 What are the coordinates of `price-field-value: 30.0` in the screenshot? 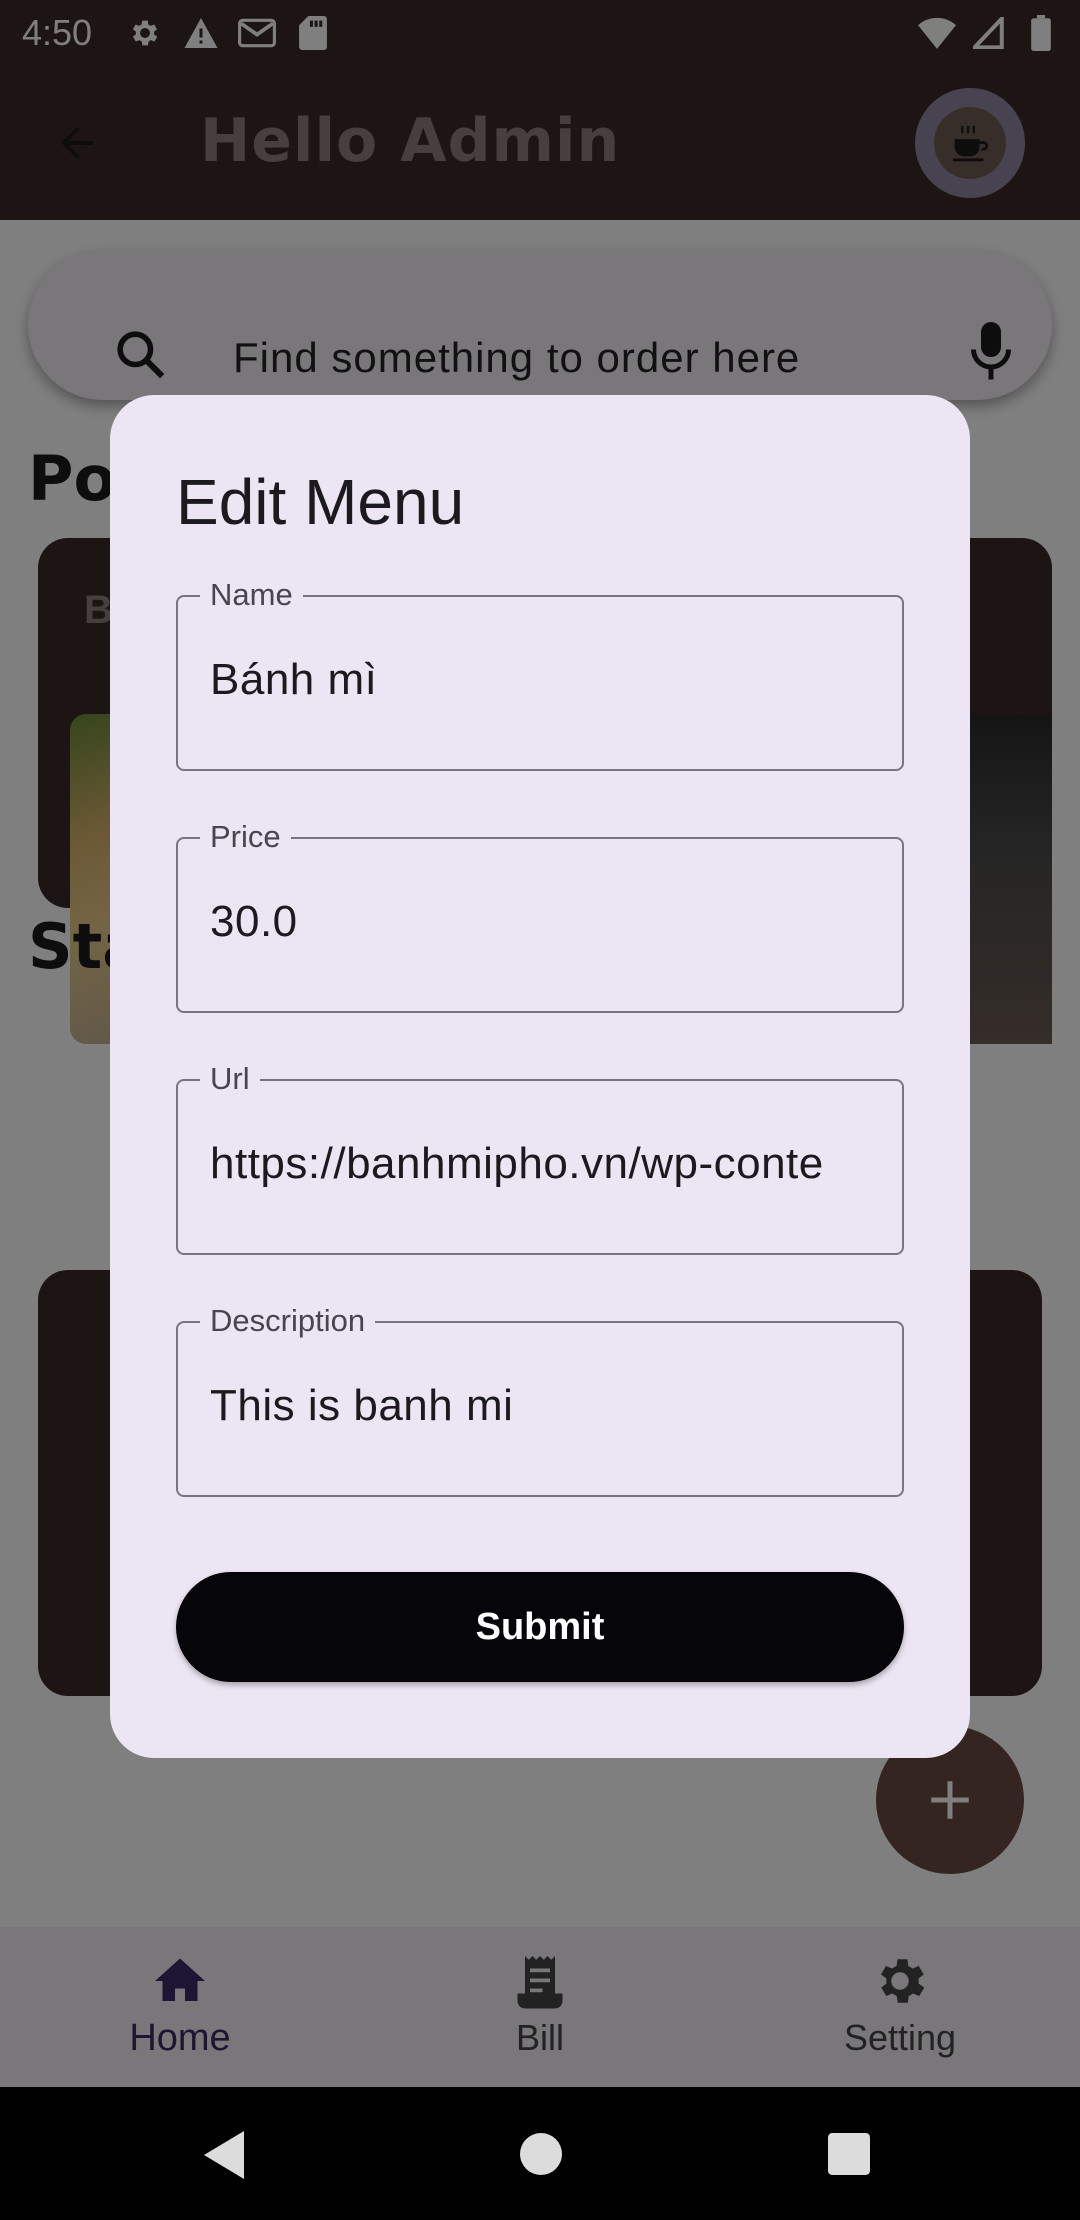 It's located at (546, 922).